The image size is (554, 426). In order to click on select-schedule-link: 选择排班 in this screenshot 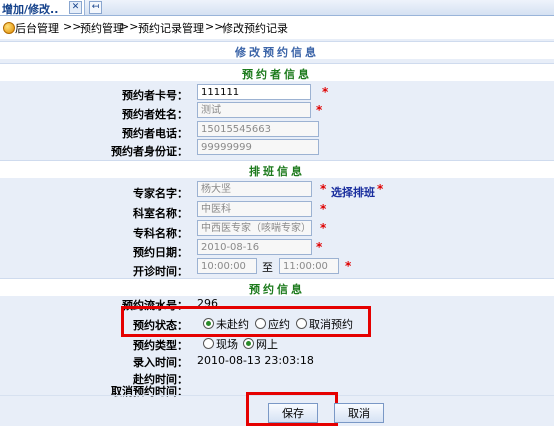, I will do `click(353, 192)`.